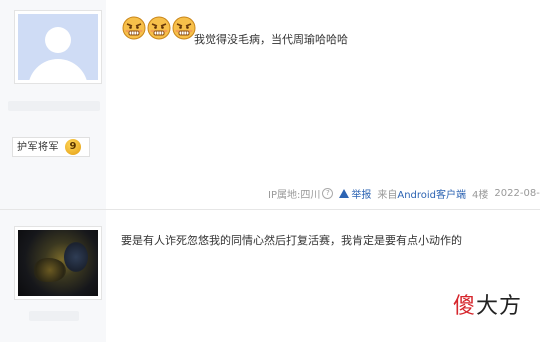 The width and height of the screenshot is (540, 342). I want to click on report-link: 举报, so click(361, 193).